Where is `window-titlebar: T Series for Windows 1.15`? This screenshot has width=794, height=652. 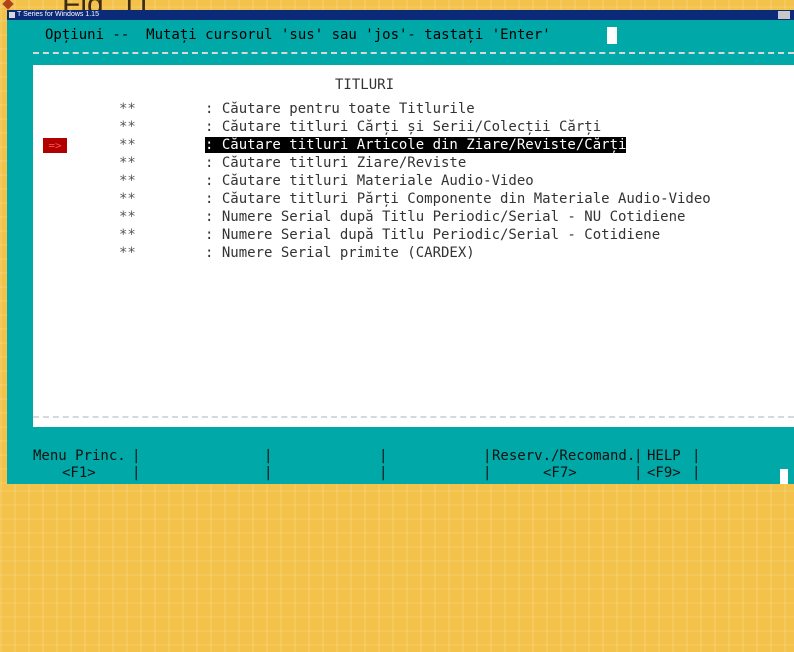 window-titlebar: T Series for Windows 1.15 is located at coordinates (400, 15).